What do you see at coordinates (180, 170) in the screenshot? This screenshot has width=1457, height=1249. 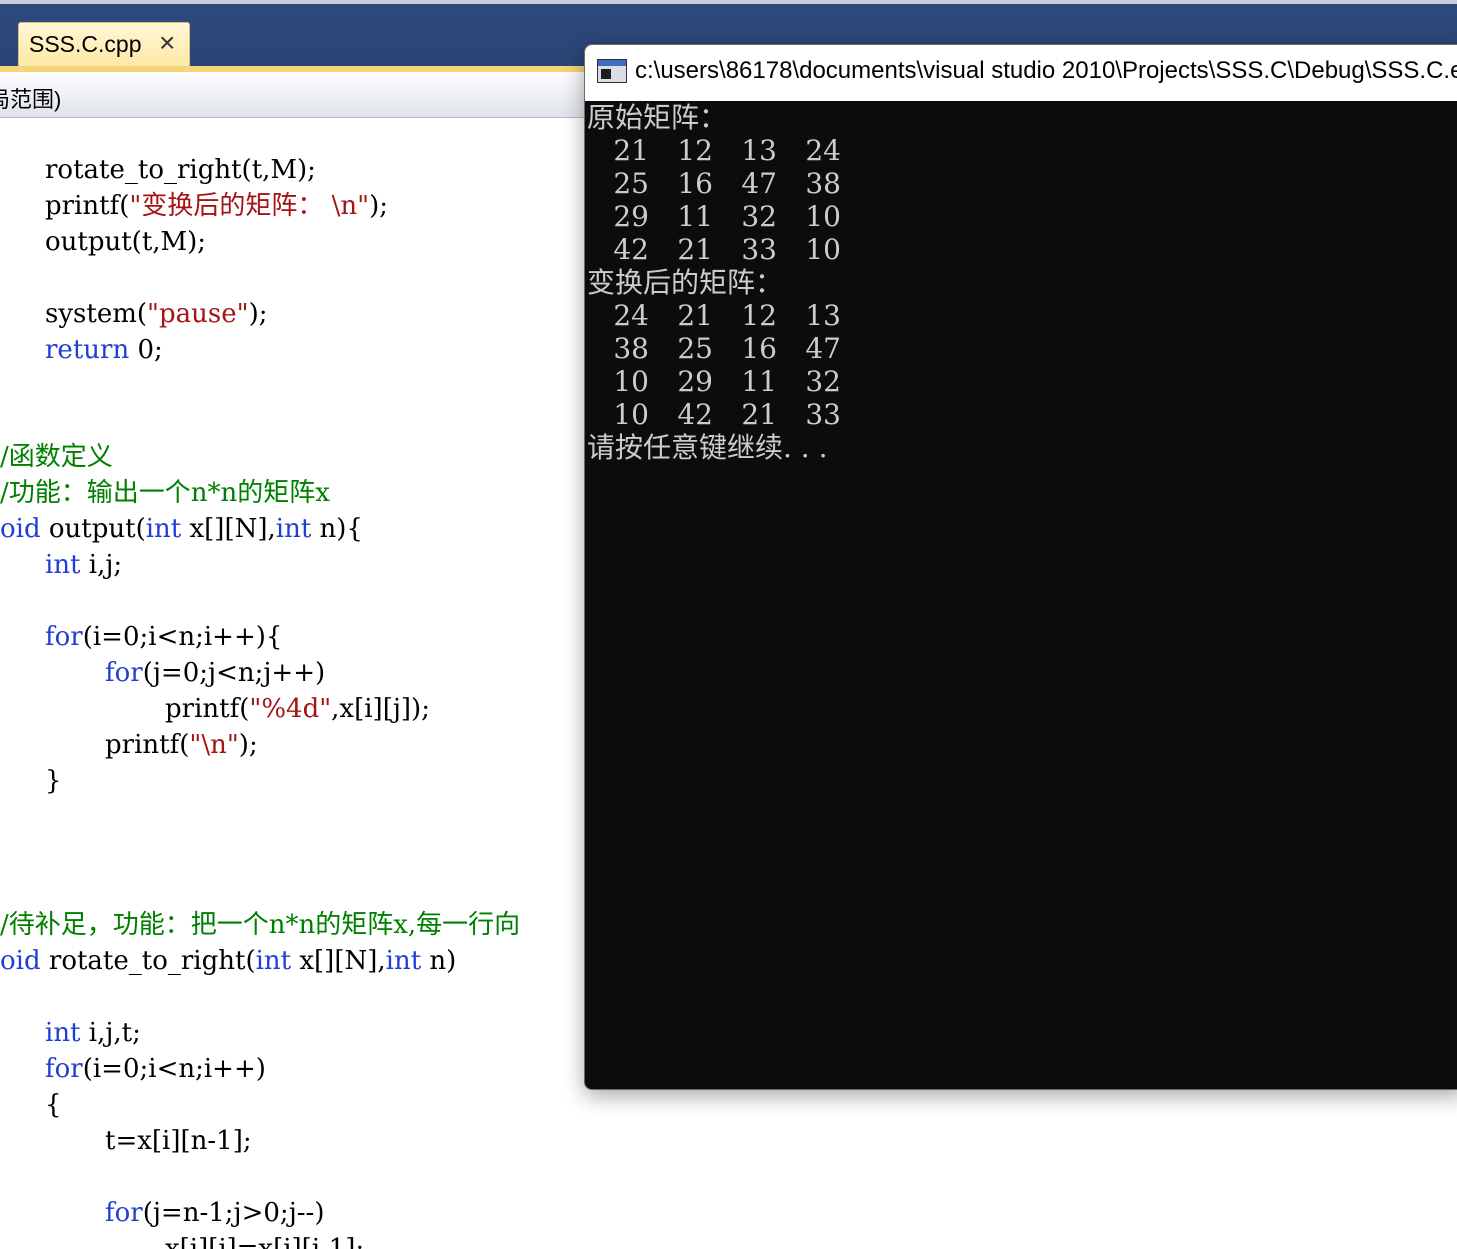 I see `code-line: rotate_to_right(t,M);` at bounding box center [180, 170].